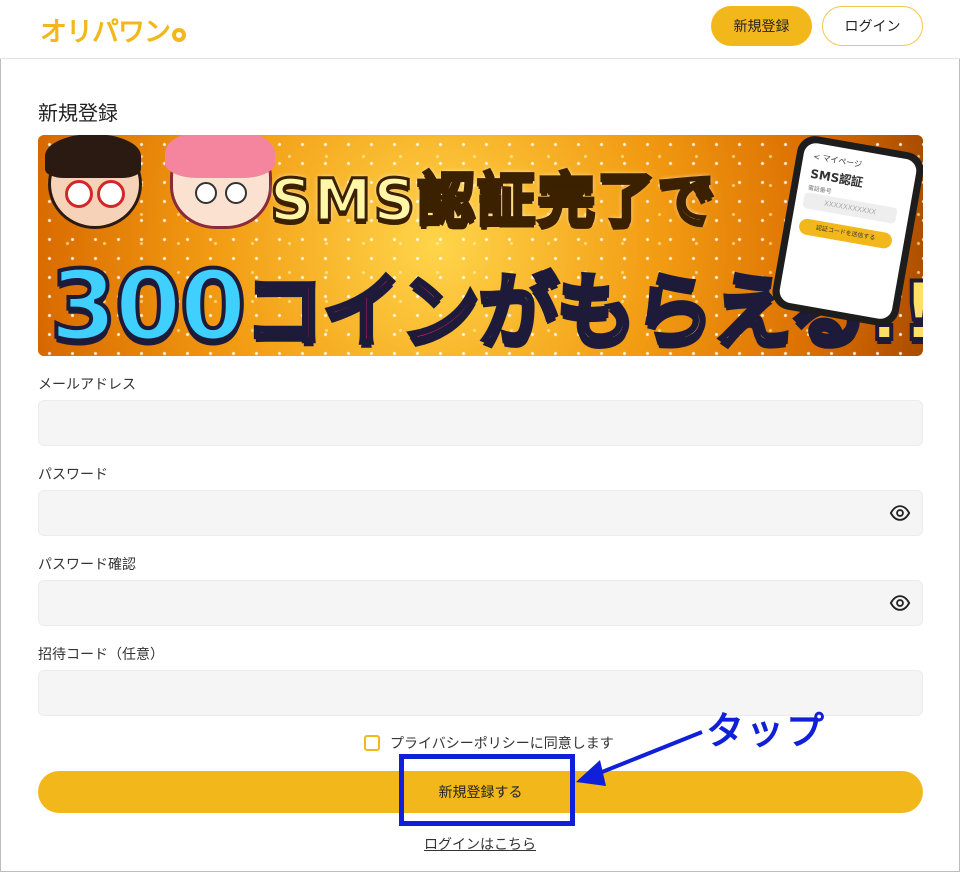 This screenshot has width=960, height=872. Describe the element at coordinates (220, 182) in the screenshot. I see `character-girl-illustration` at that location.